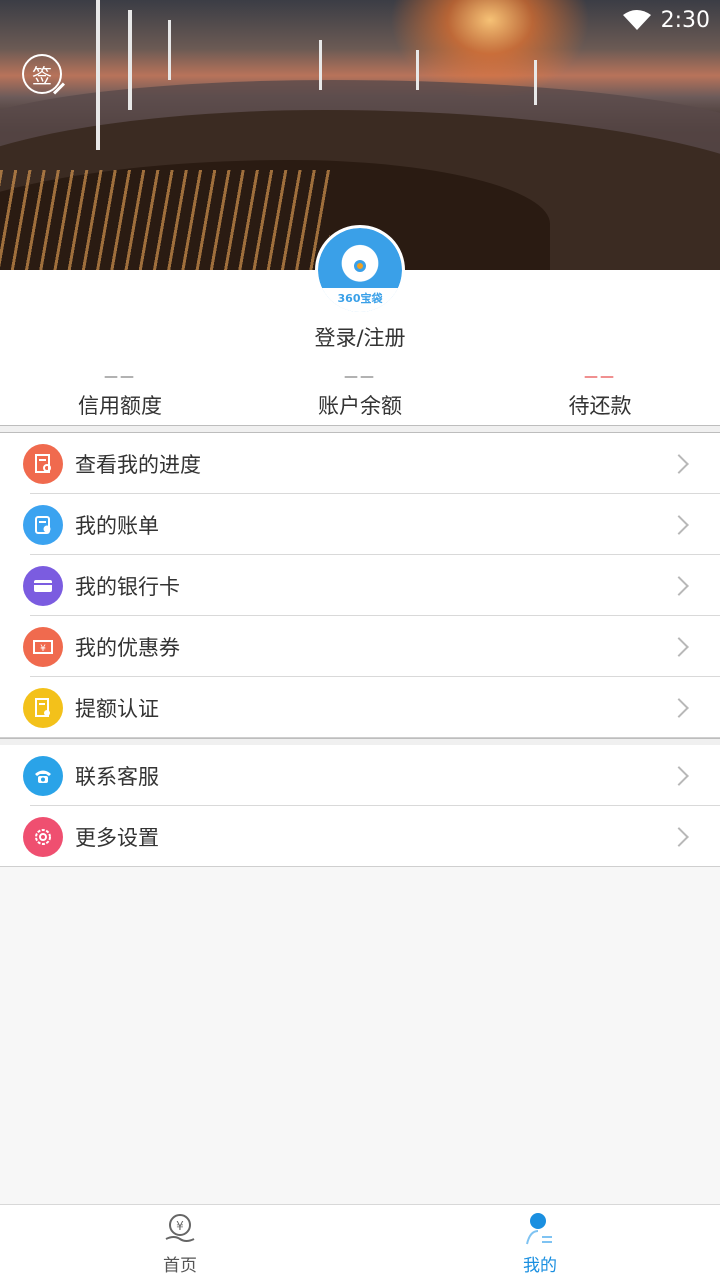  What do you see at coordinates (180, 1266) in the screenshot?
I see `nav-label: 首页` at bounding box center [180, 1266].